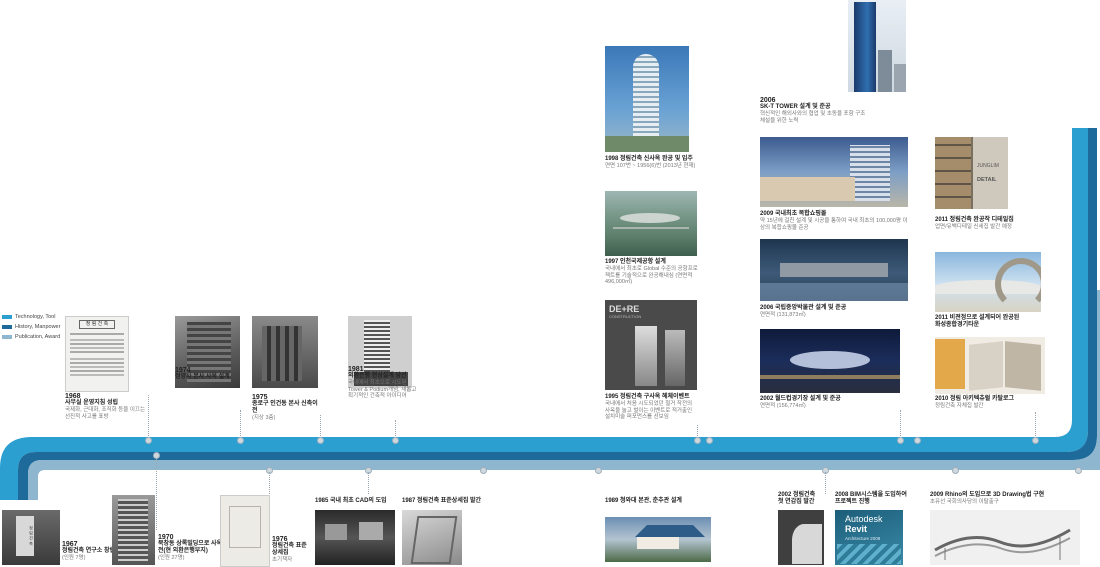 This screenshot has width=1100, height=567. What do you see at coordinates (852, 502) in the screenshot?
I see `event-title: 프로젝트 진행` at bounding box center [852, 502].